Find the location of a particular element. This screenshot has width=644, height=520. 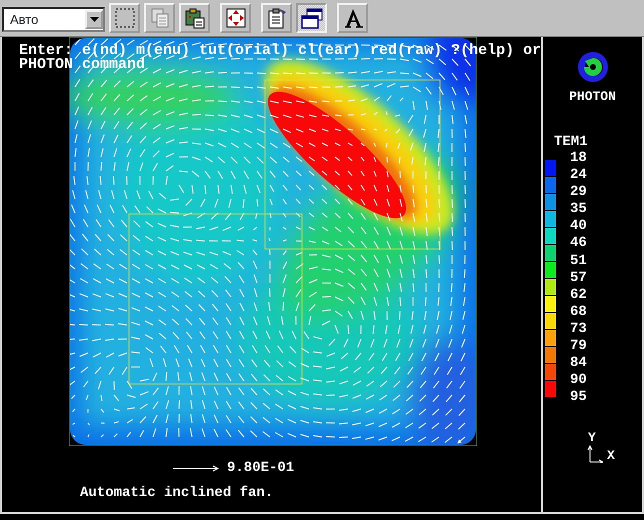

legend-value: 35 is located at coordinates (578, 209).